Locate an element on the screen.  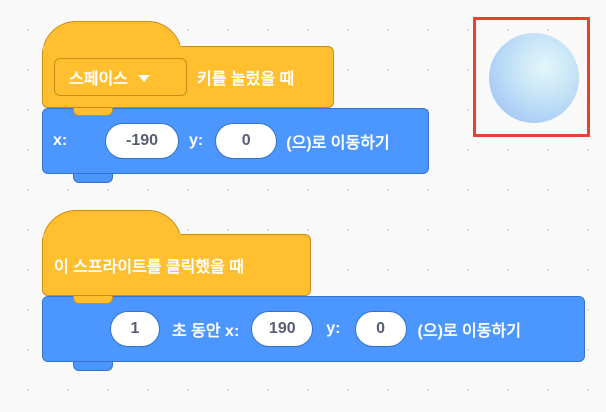
key-dropdown: 스페이스 is located at coordinates (120, 77).